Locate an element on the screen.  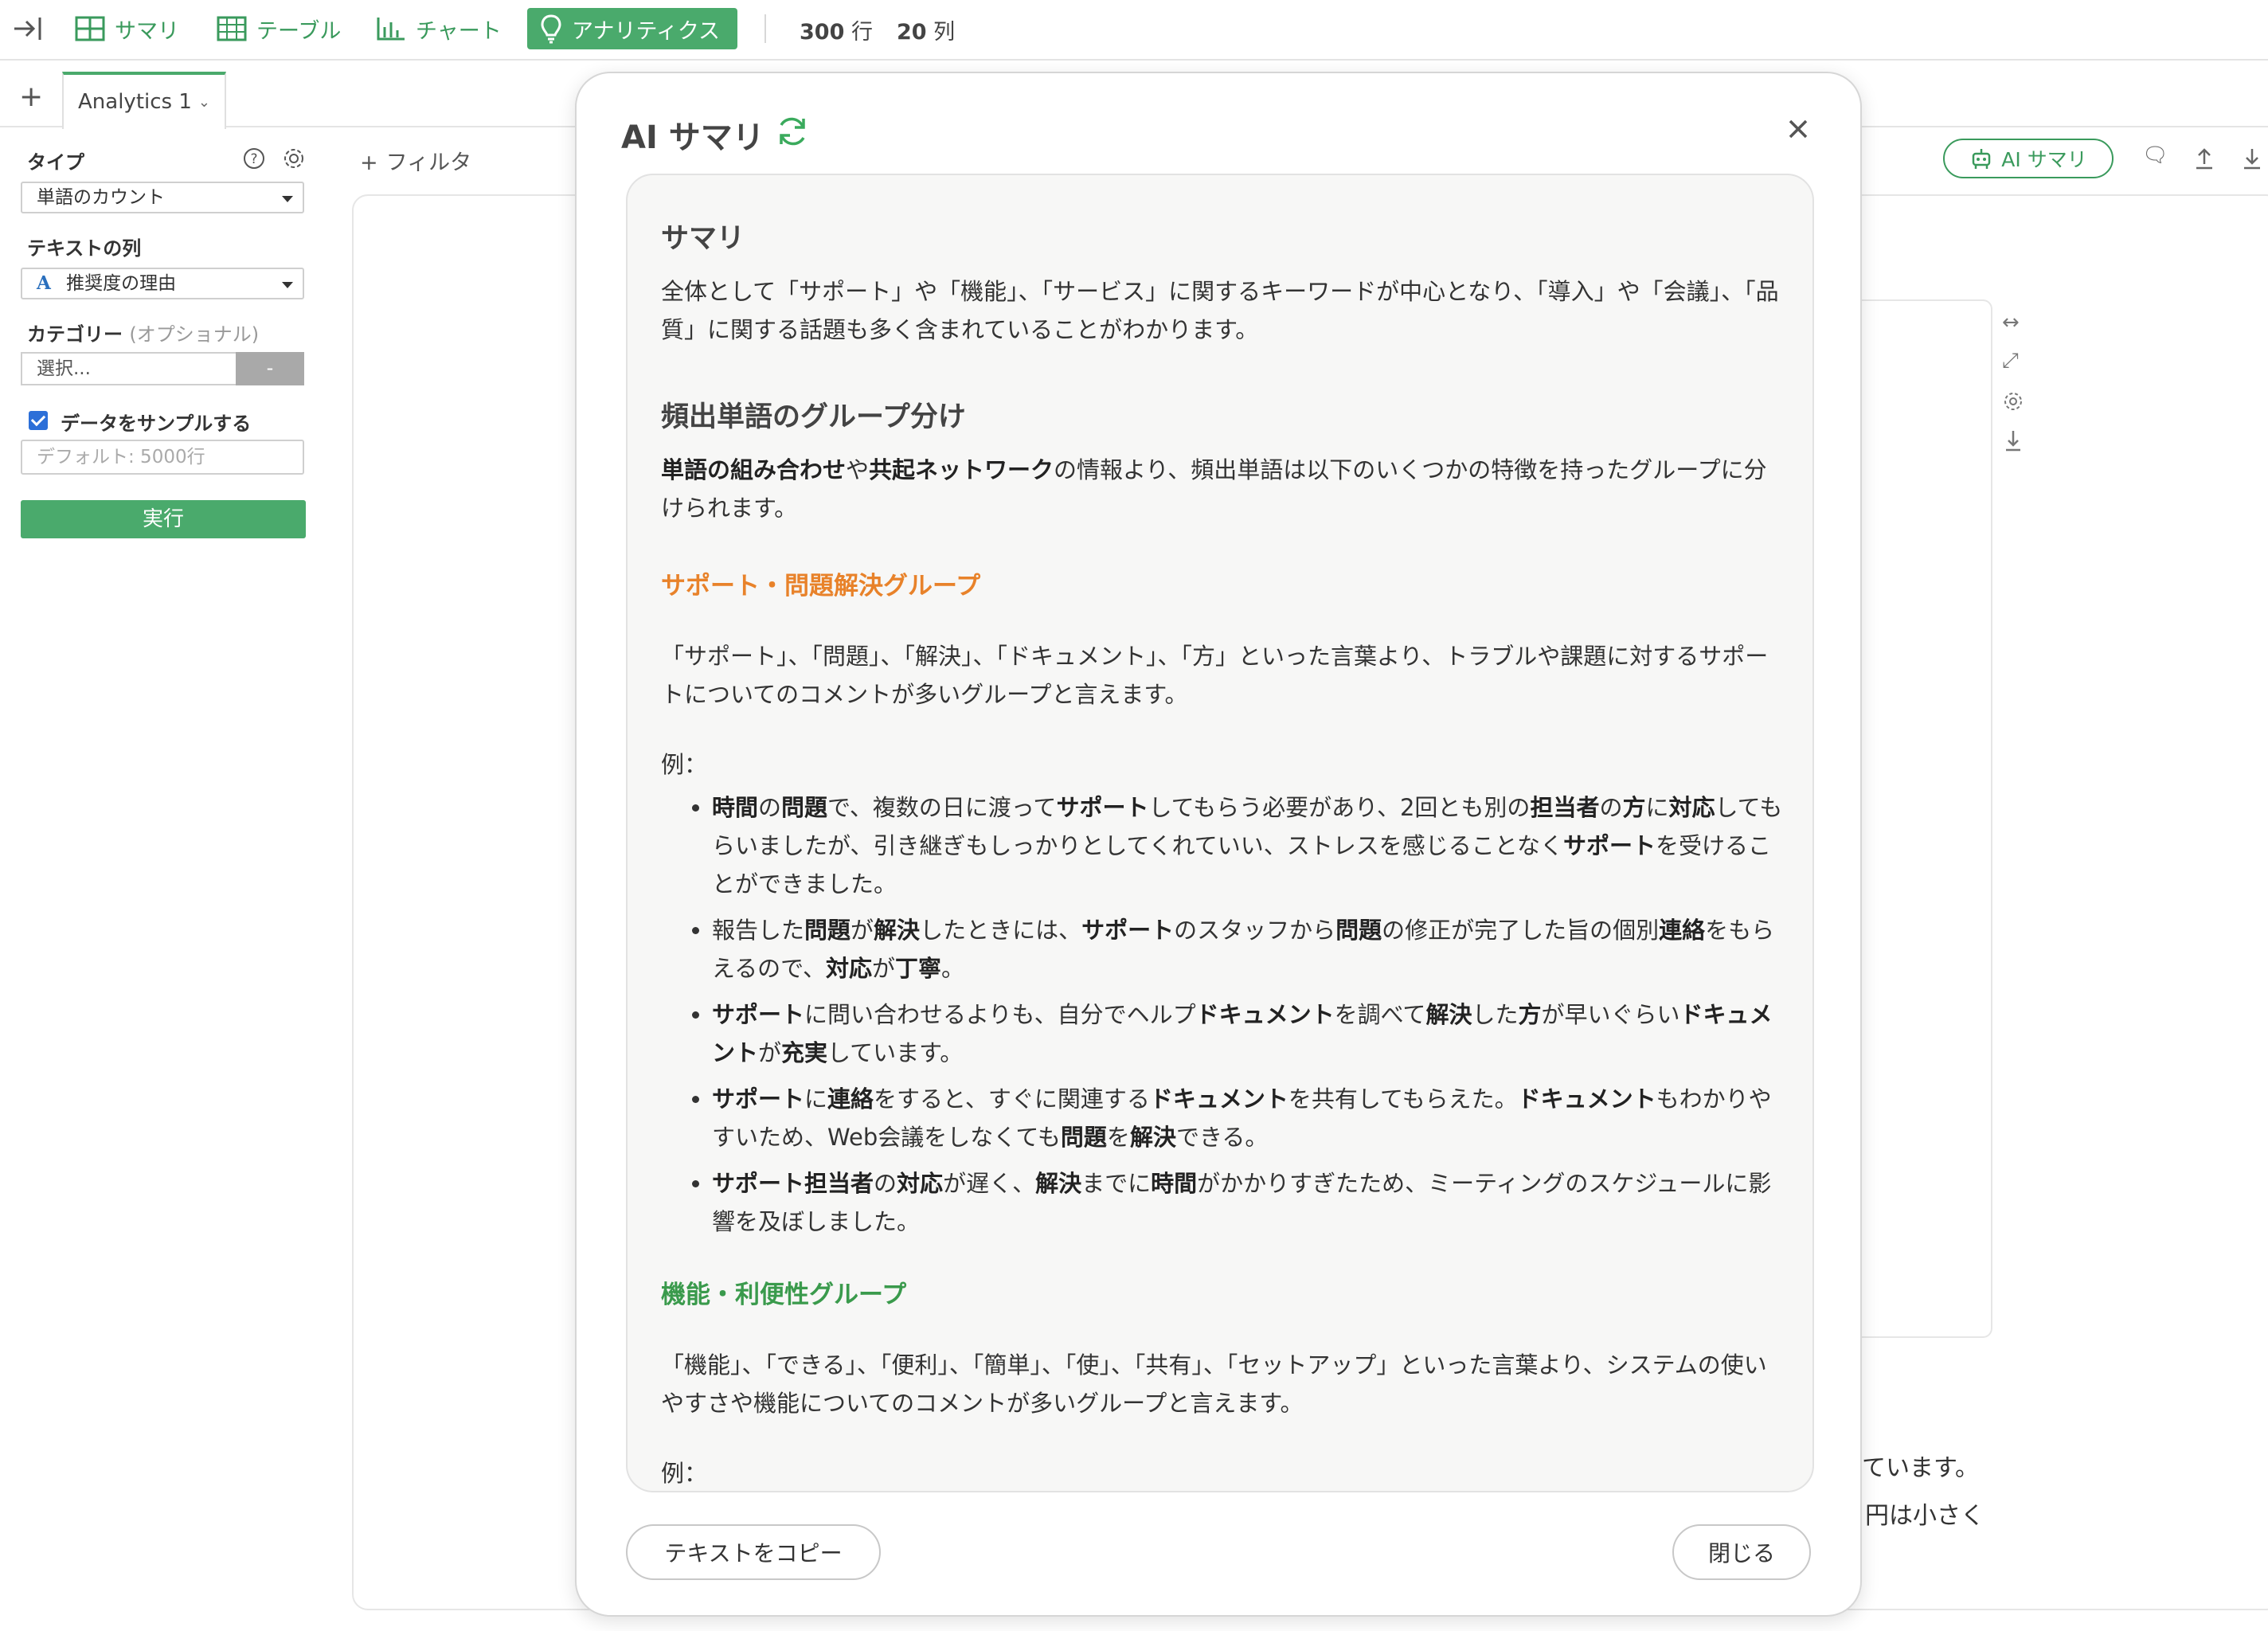
text-segment: をすると、すぐに関連する is located at coordinates (1012, 1099).